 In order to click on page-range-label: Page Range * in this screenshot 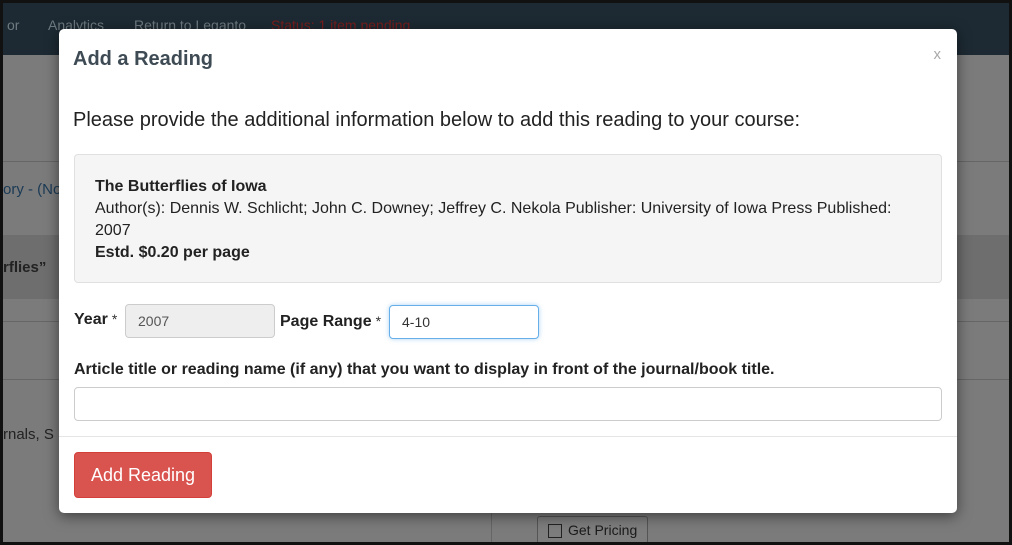, I will do `click(330, 322)`.